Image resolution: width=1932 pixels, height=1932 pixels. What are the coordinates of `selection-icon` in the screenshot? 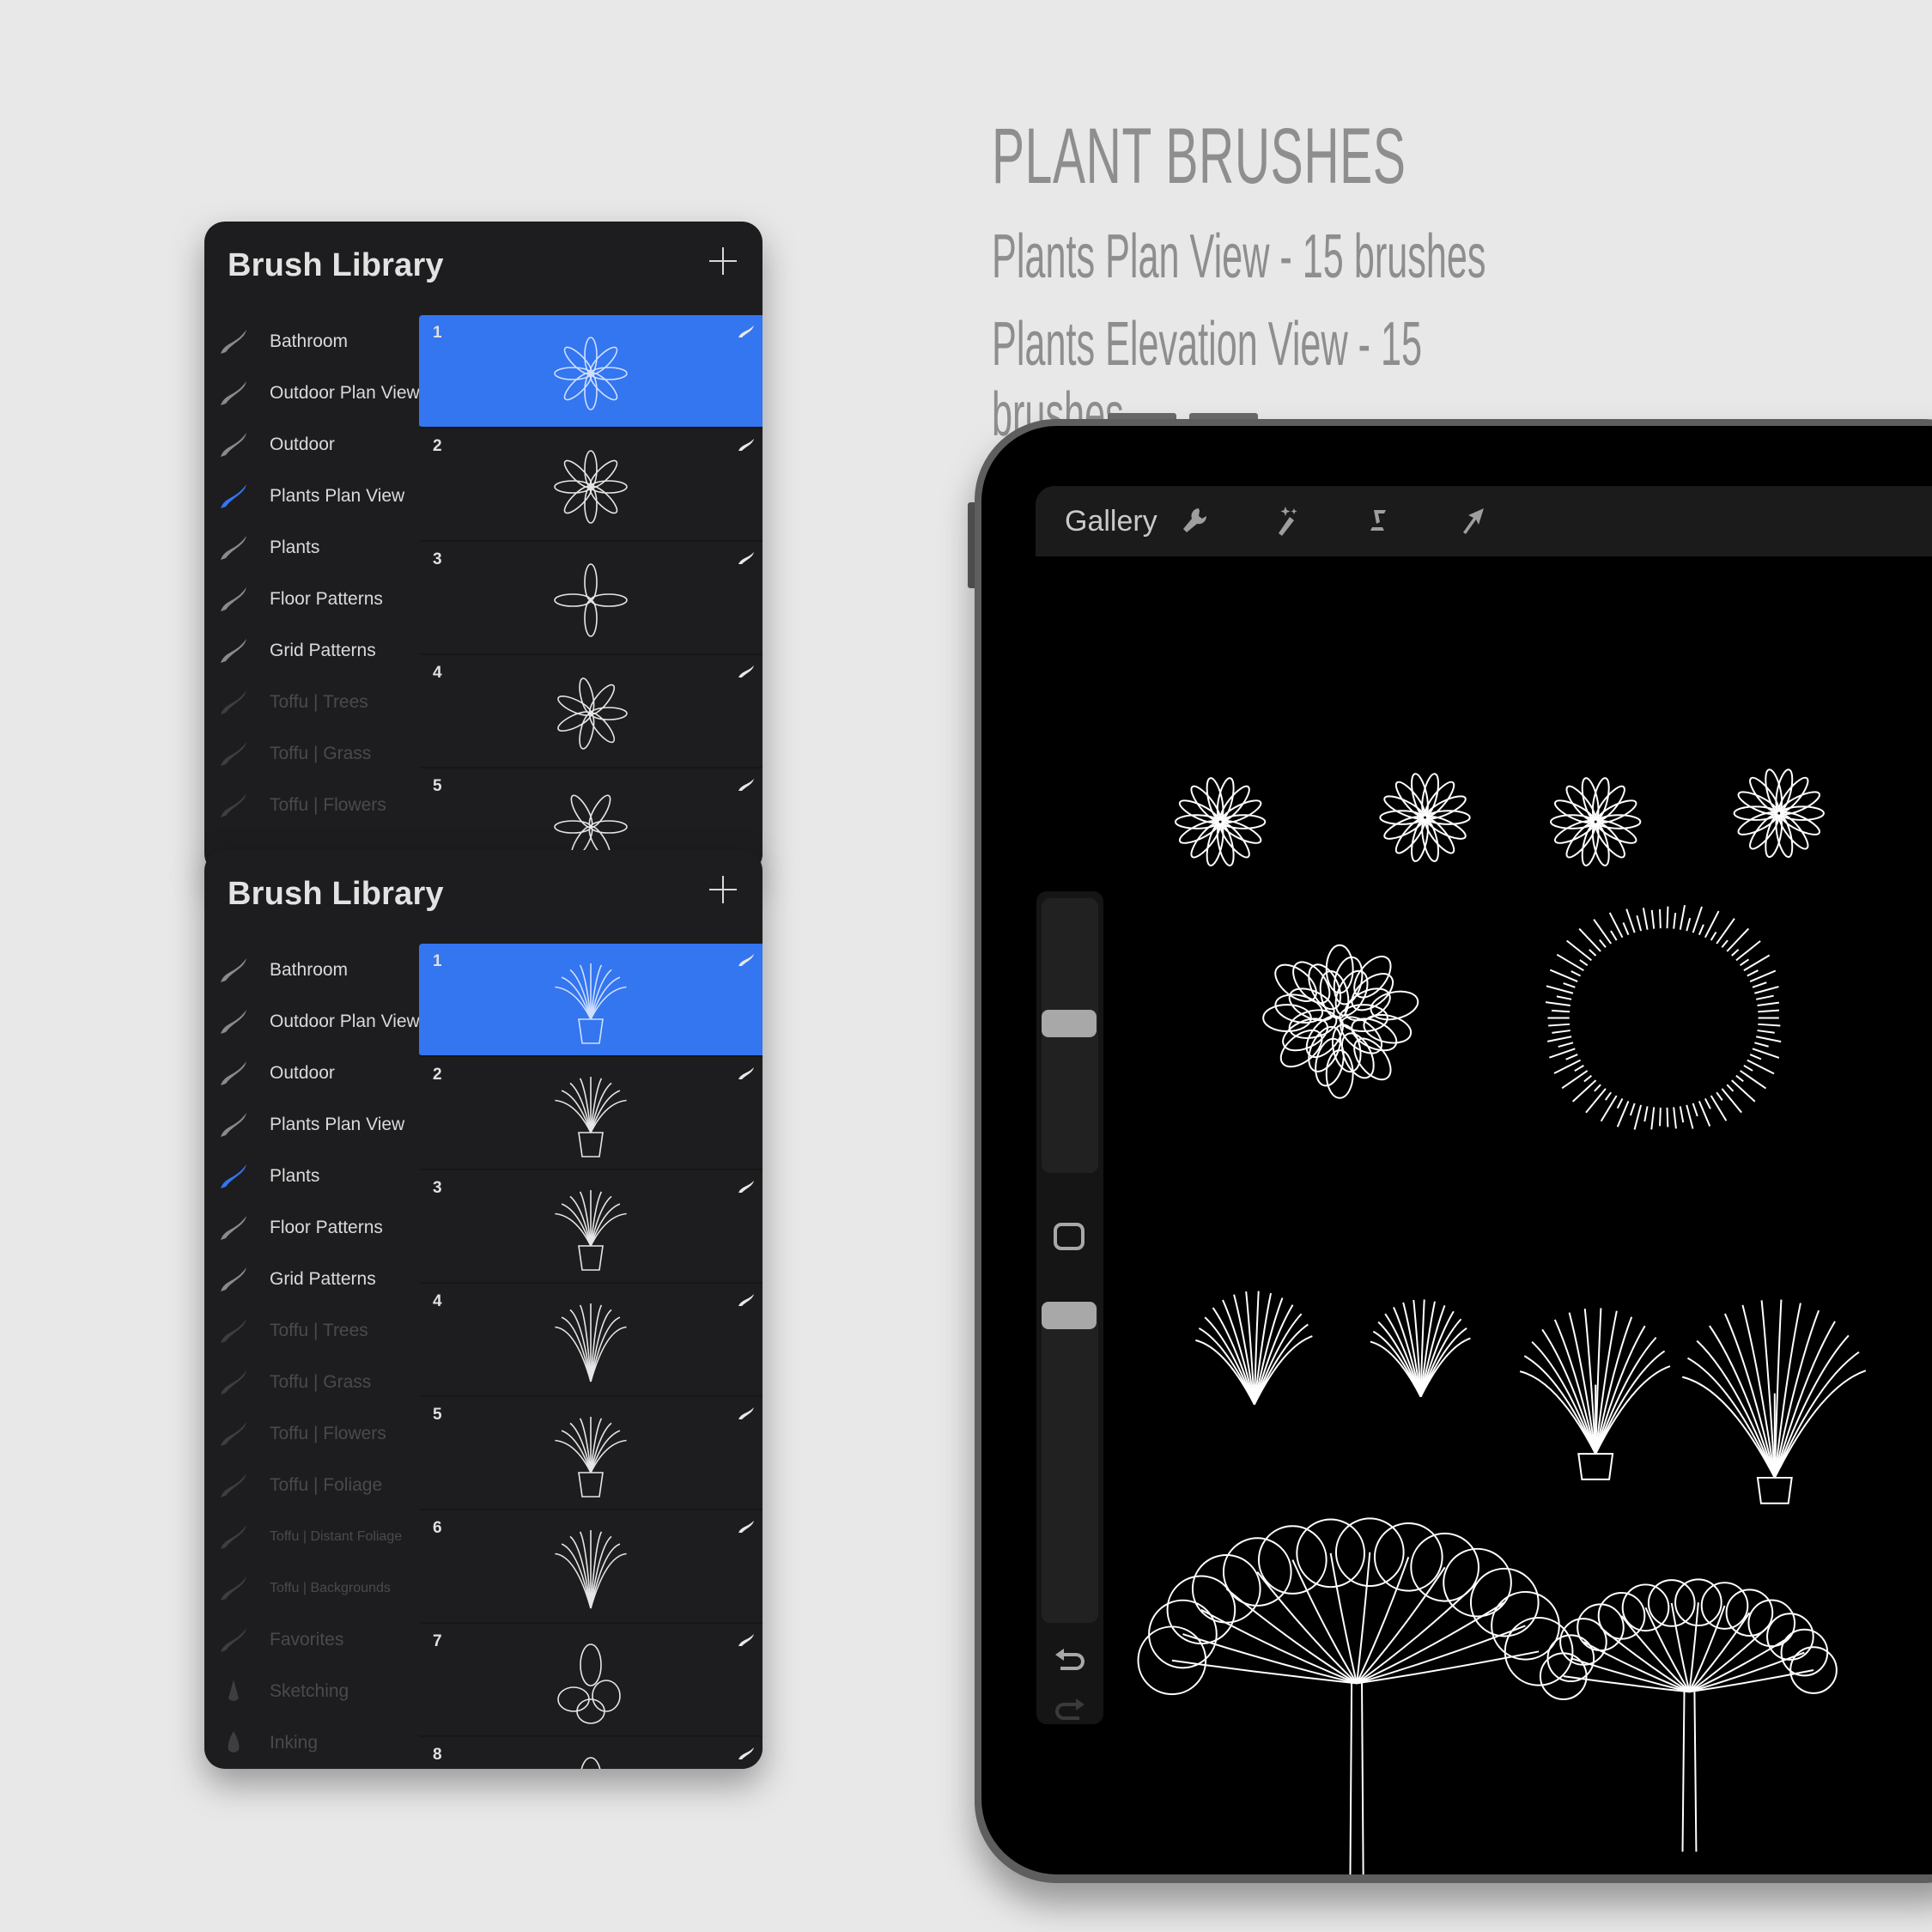 It's located at (1379, 521).